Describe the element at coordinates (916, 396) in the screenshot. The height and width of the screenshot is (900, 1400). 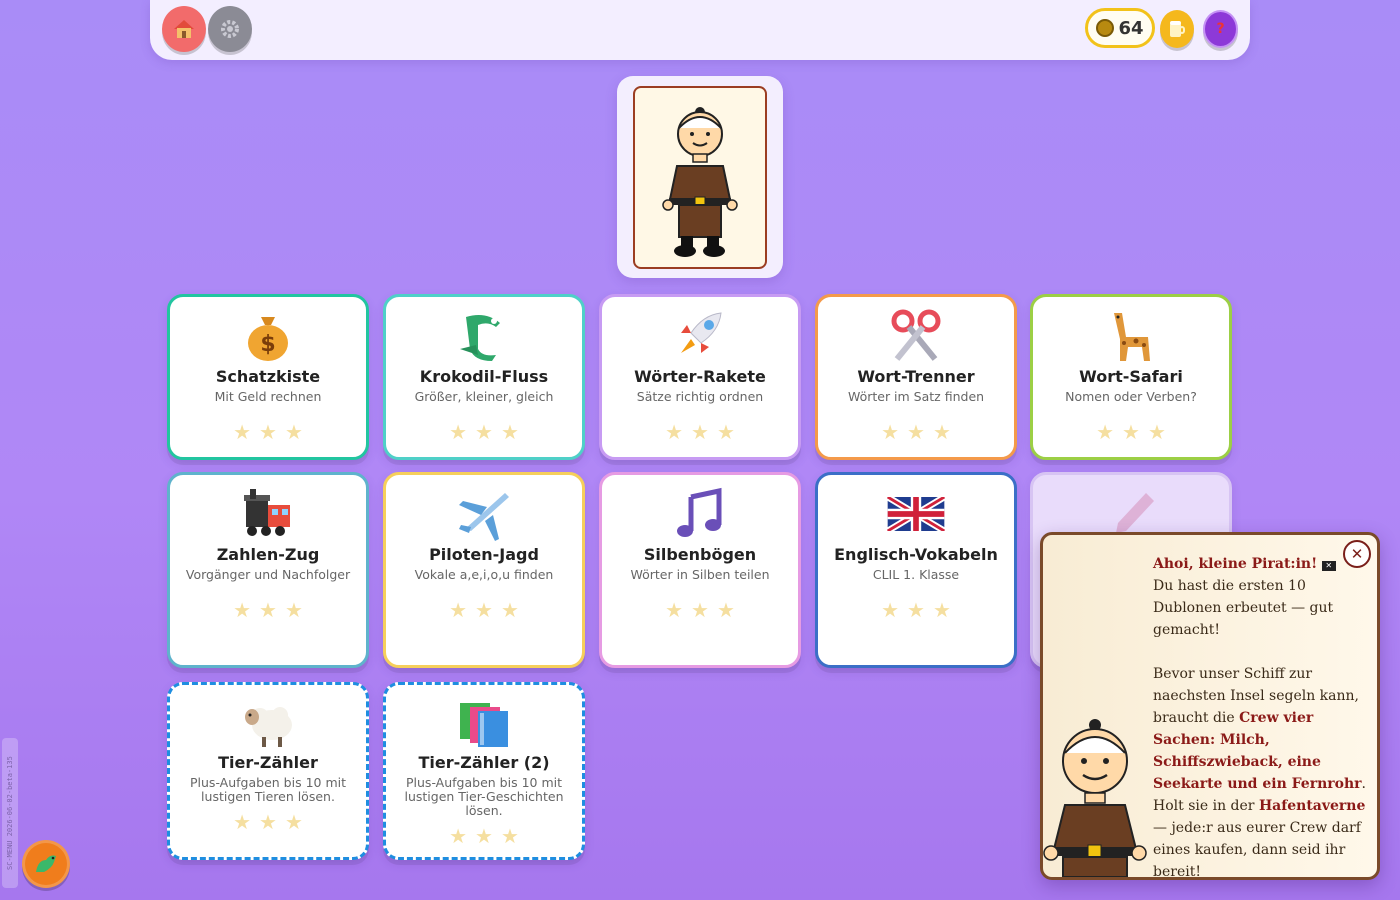
I see `card-subtitle: Wörter im Satz finden` at that location.